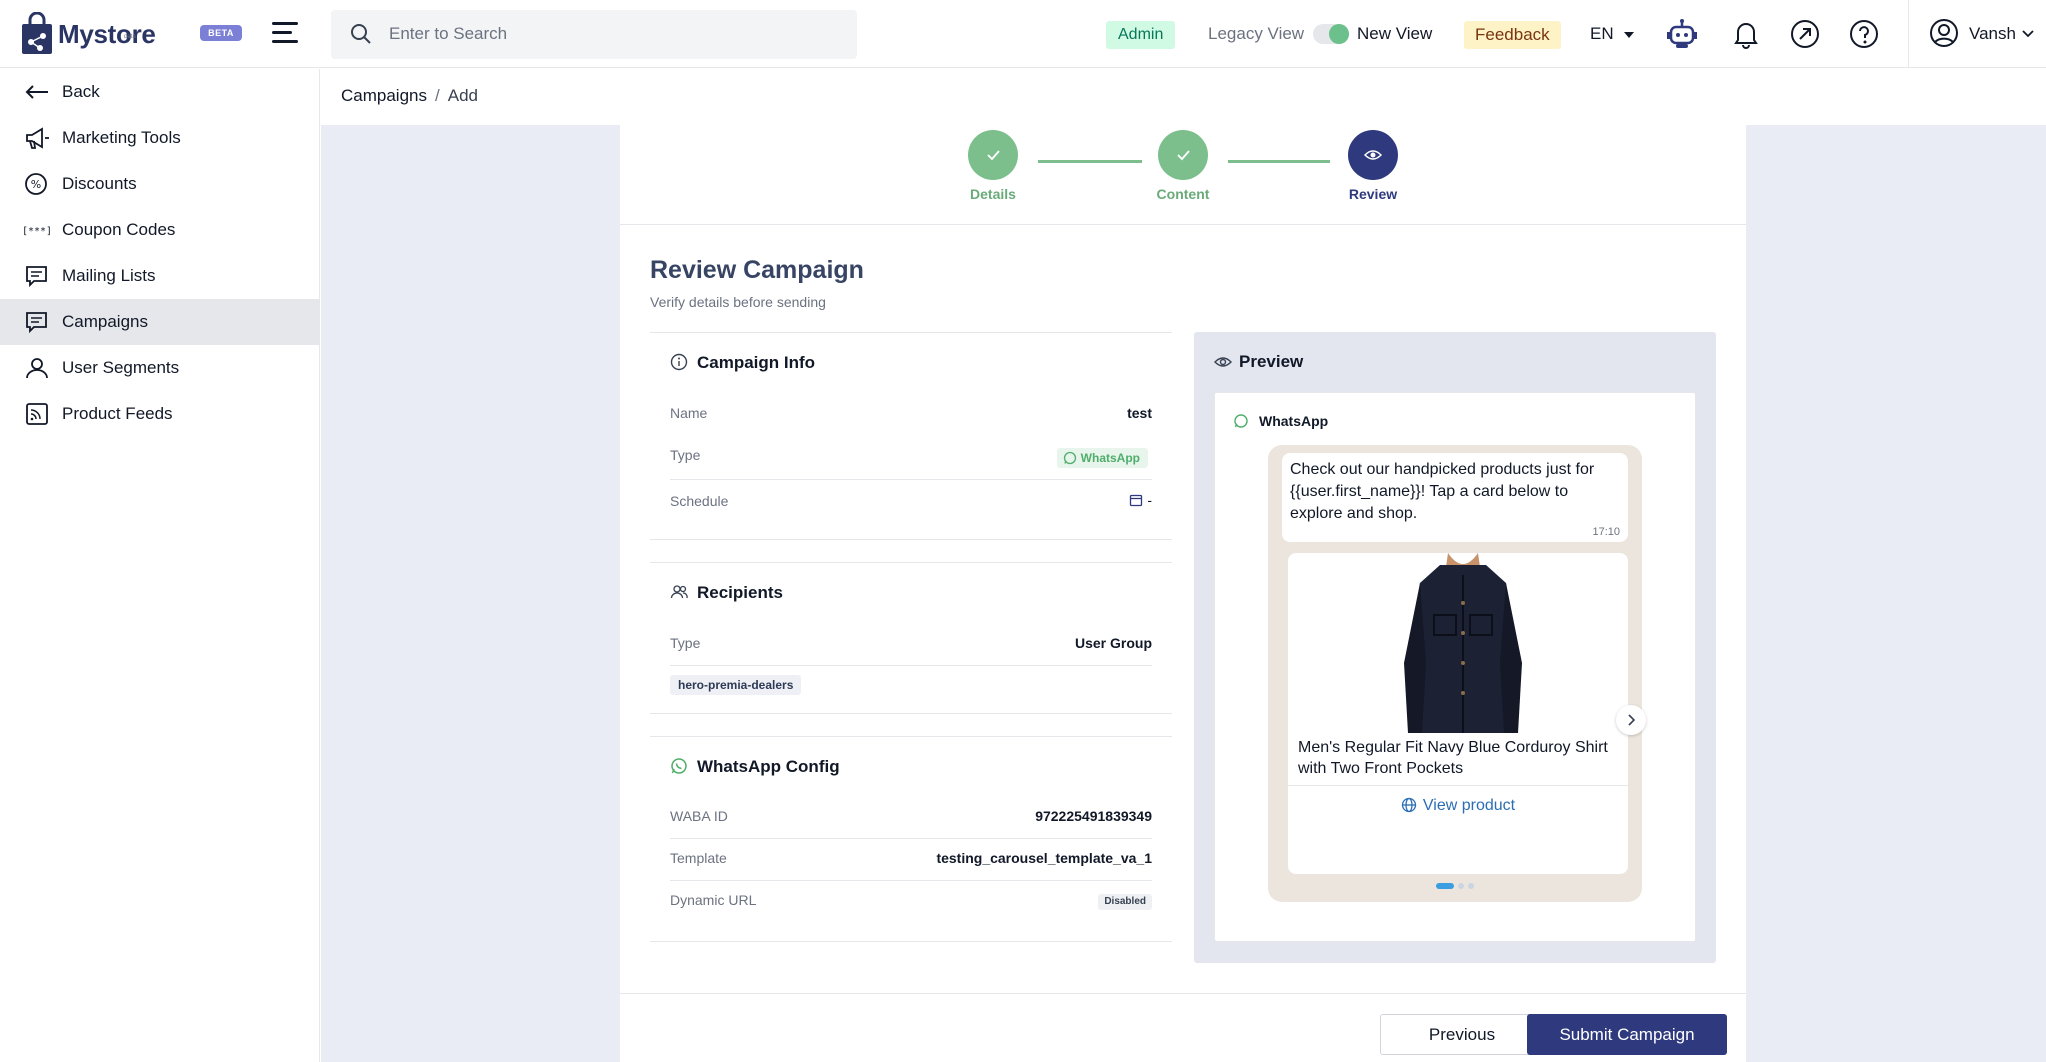  I want to click on view-toggle, so click(1331, 34).